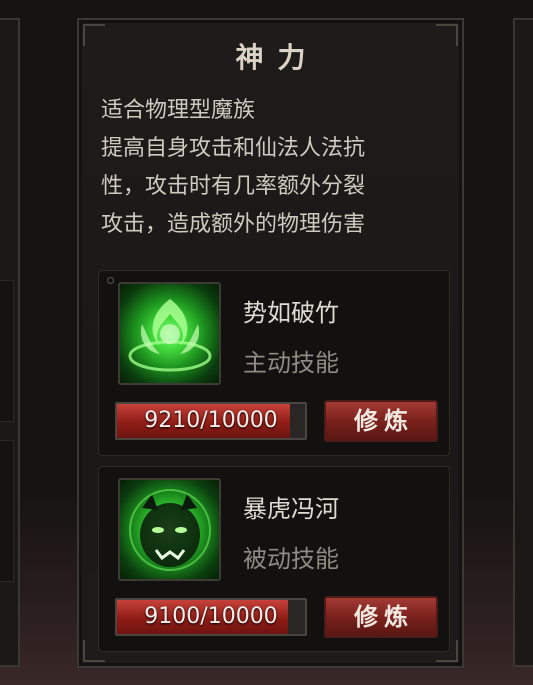 This screenshot has width=533, height=685. Describe the element at coordinates (178, 110) in the screenshot. I see `description-line: 适合物理型魔族` at that location.